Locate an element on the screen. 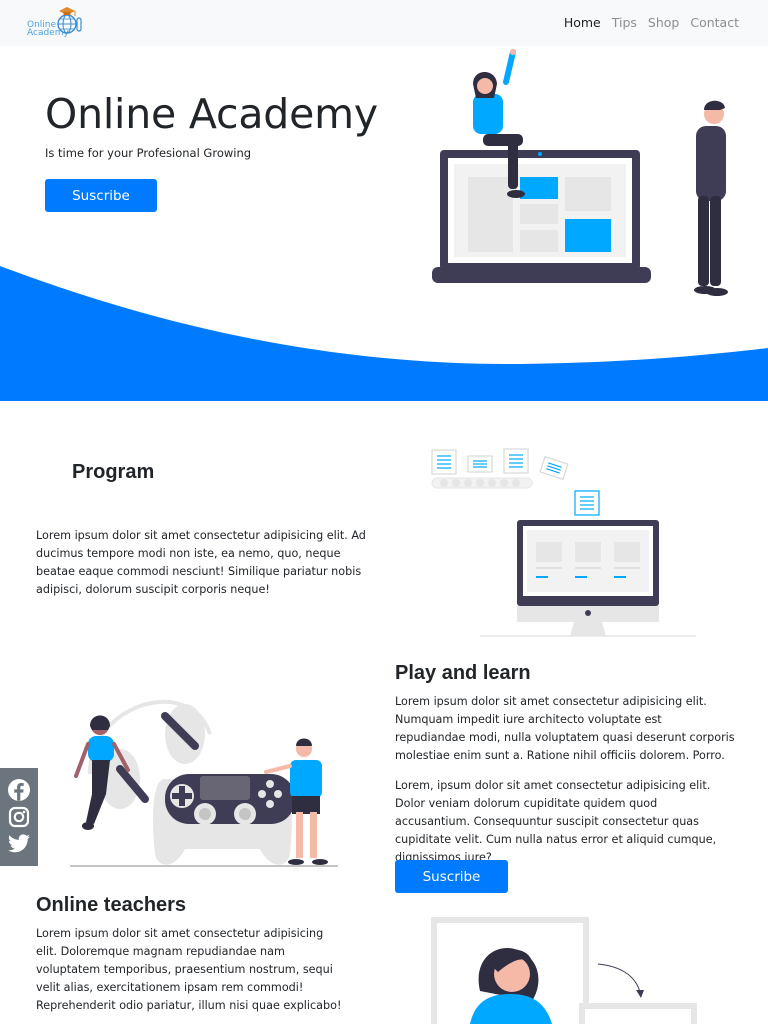 The height and width of the screenshot is (1024, 768). instagram-icon is located at coordinates (19, 817).